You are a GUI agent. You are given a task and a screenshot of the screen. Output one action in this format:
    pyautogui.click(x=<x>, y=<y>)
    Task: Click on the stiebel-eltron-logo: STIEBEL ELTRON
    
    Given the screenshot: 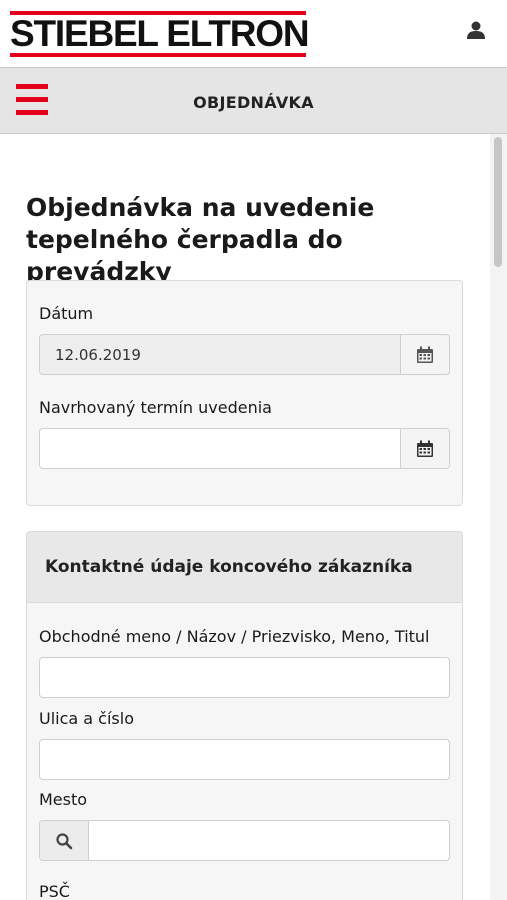 What is the action you would take?
    pyautogui.click(x=160, y=34)
    